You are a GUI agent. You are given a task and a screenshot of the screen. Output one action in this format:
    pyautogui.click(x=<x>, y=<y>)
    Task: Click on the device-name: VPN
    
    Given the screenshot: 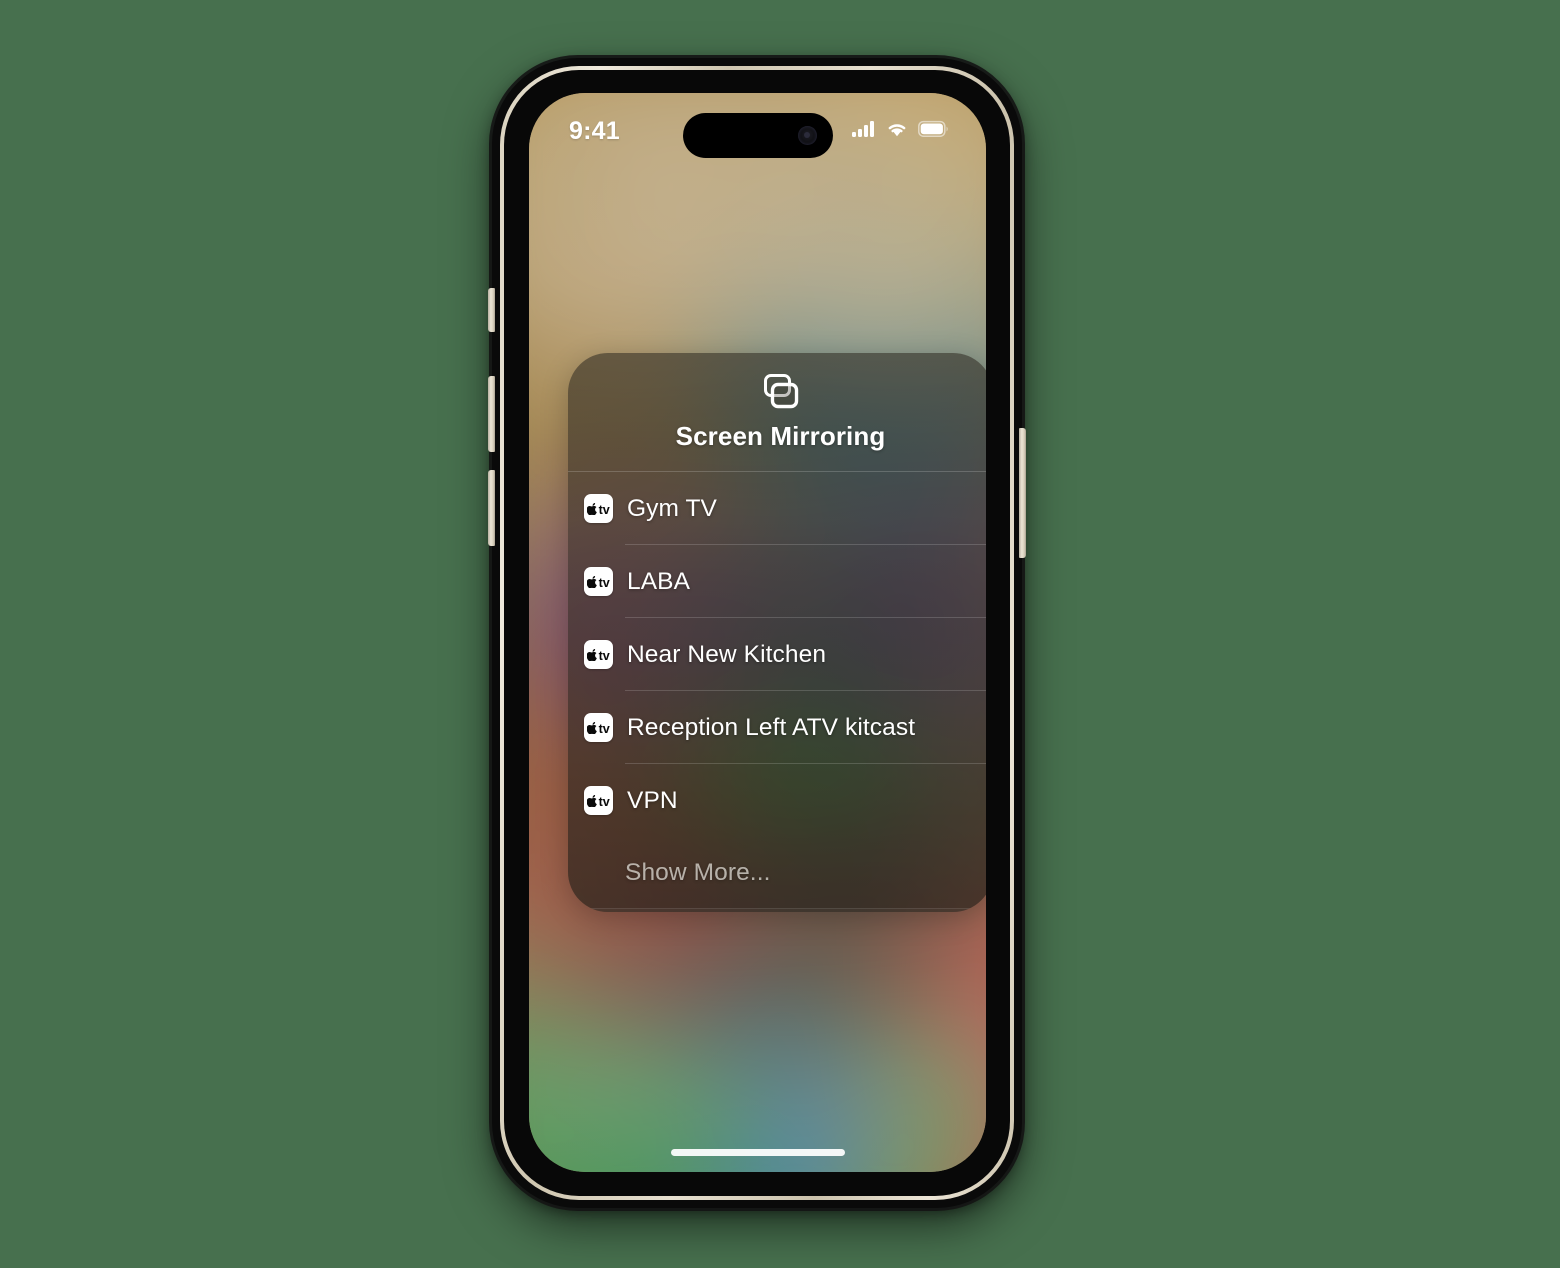 What is the action you would take?
    pyautogui.click(x=652, y=800)
    